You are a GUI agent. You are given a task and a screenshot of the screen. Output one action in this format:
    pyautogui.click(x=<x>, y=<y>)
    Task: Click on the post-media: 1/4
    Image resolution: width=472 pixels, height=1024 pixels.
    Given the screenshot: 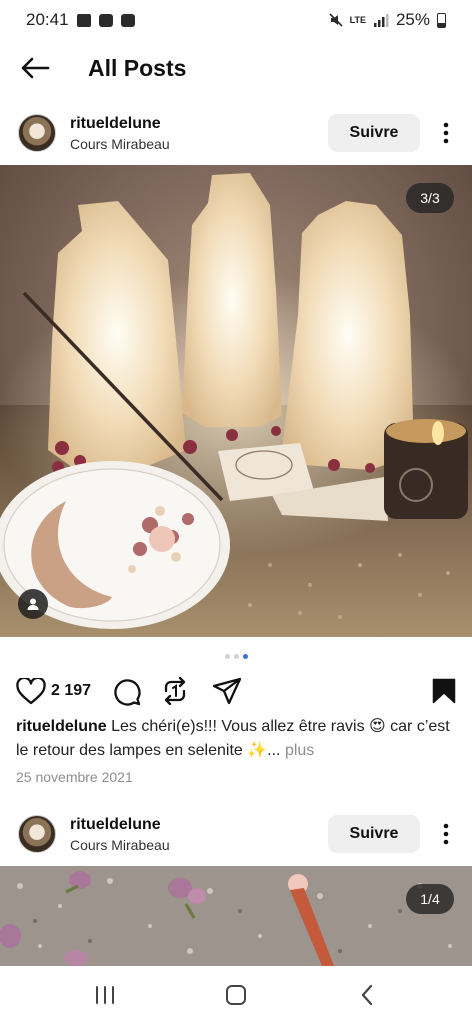 What is the action you would take?
    pyautogui.click(x=236, y=916)
    